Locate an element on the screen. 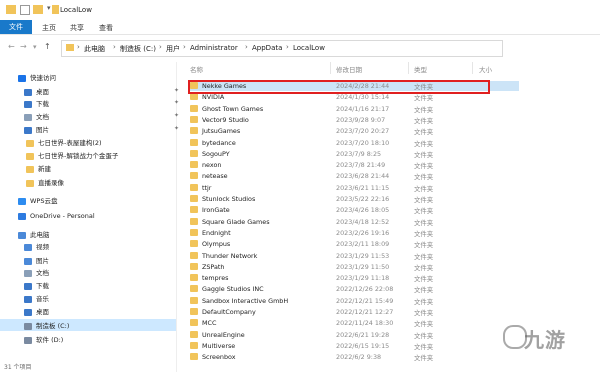 This screenshot has height=372, width=600. column-size: 大小 is located at coordinates (485, 69).